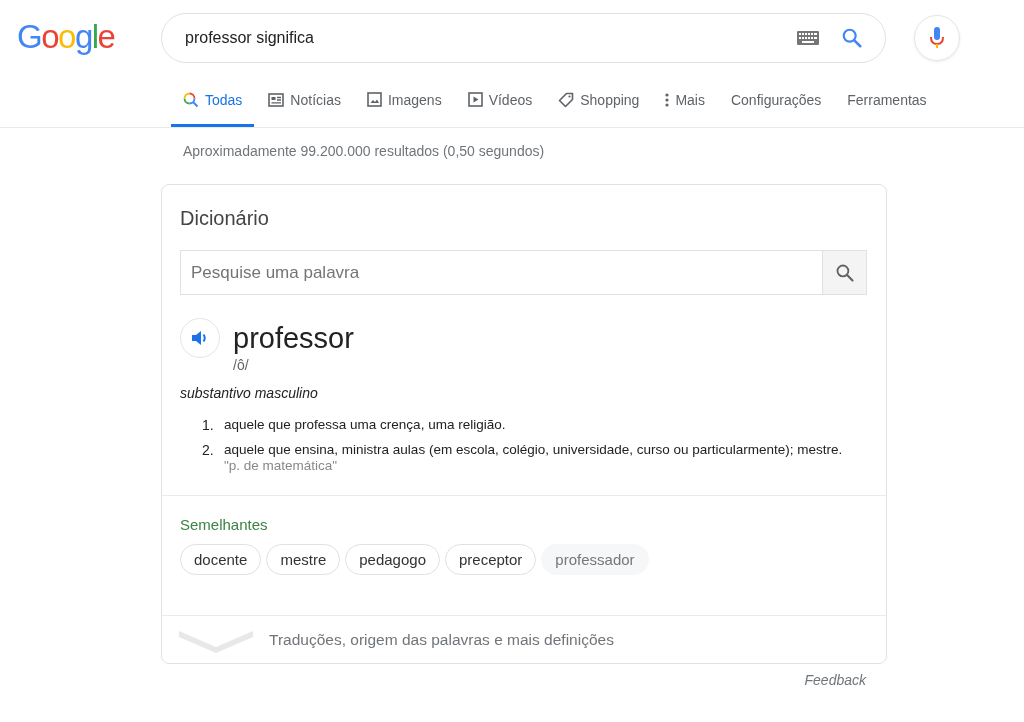 Image resolution: width=1024 pixels, height=722 pixels. I want to click on newspaper-icon, so click(276, 99).